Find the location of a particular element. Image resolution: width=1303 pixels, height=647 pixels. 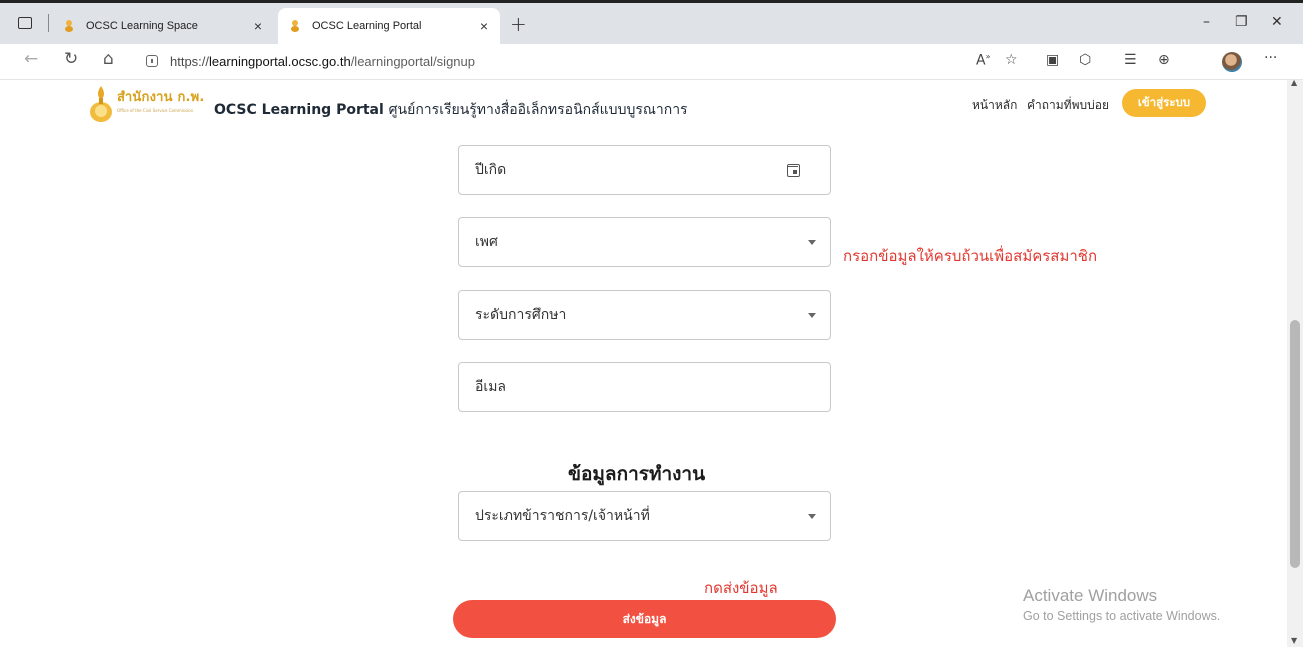

refresh-icon: ↻ is located at coordinates (71, 59).